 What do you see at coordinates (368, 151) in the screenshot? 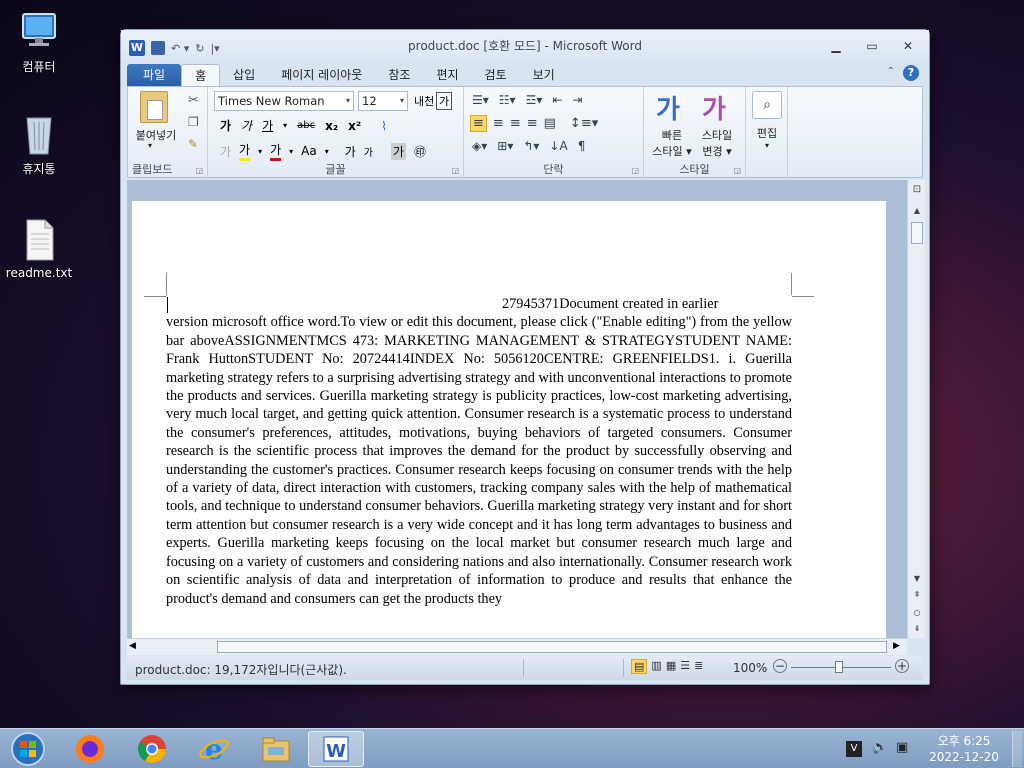
I see `shrink-font-icon: 가` at bounding box center [368, 151].